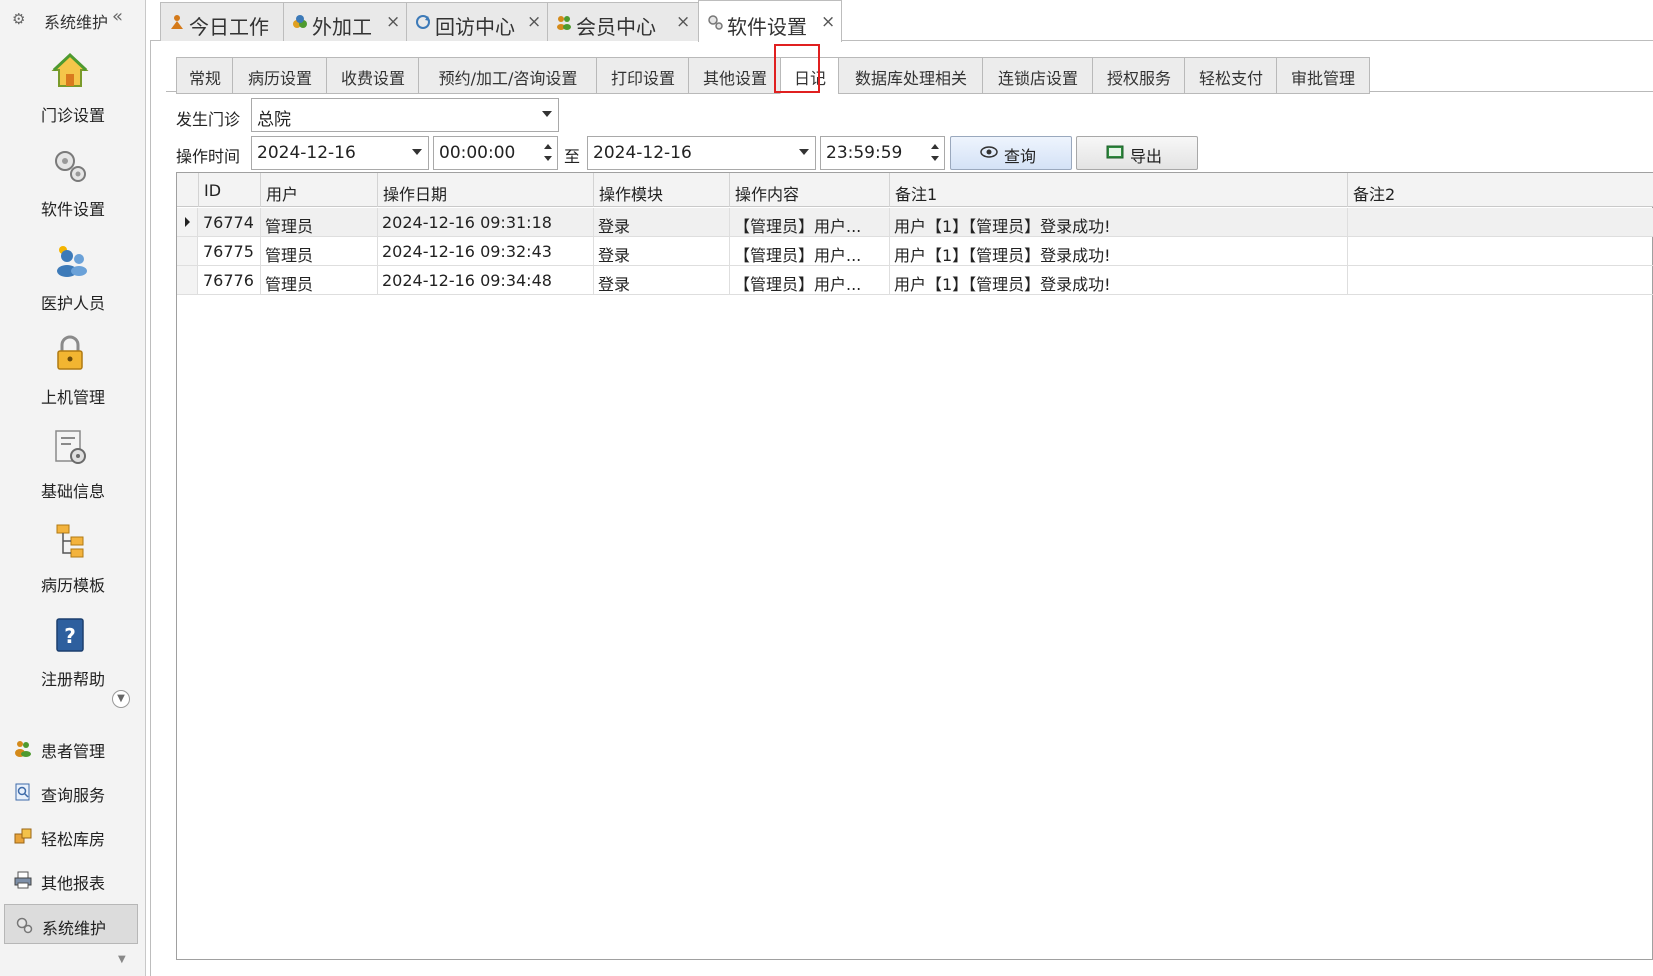 The height and width of the screenshot is (976, 1653). What do you see at coordinates (623, 21) in the screenshot?
I see `tab-member-center: 会员中心 ×` at bounding box center [623, 21].